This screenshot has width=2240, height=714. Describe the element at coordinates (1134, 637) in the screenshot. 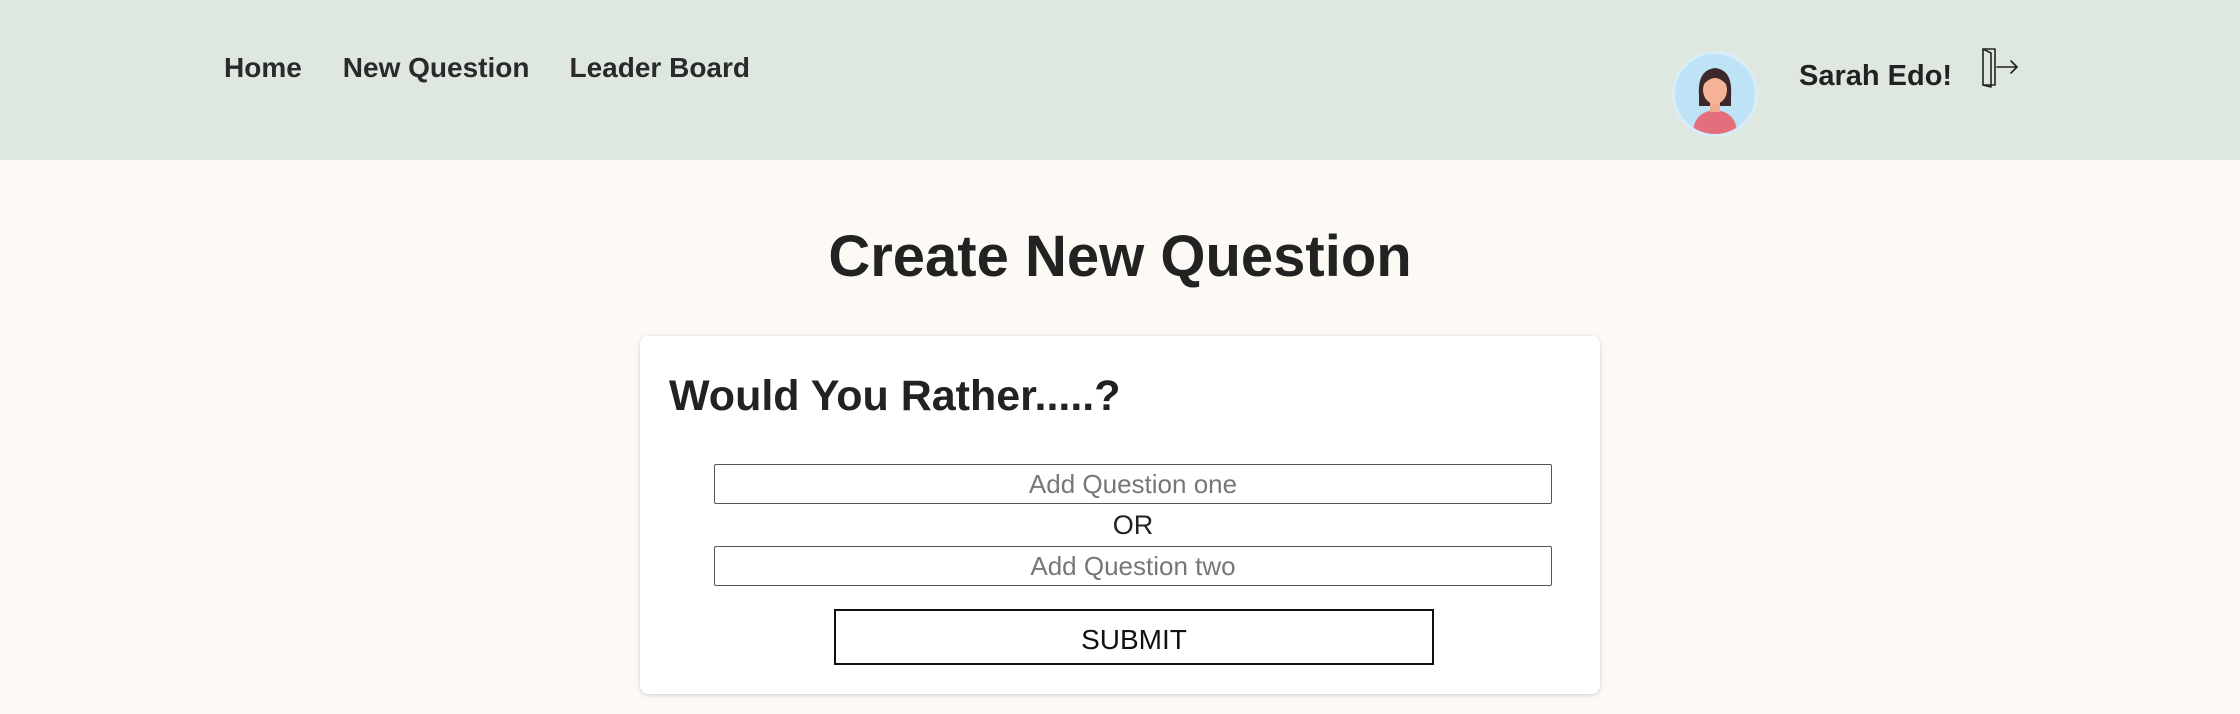

I see `submit-button: SUBMIT` at that location.